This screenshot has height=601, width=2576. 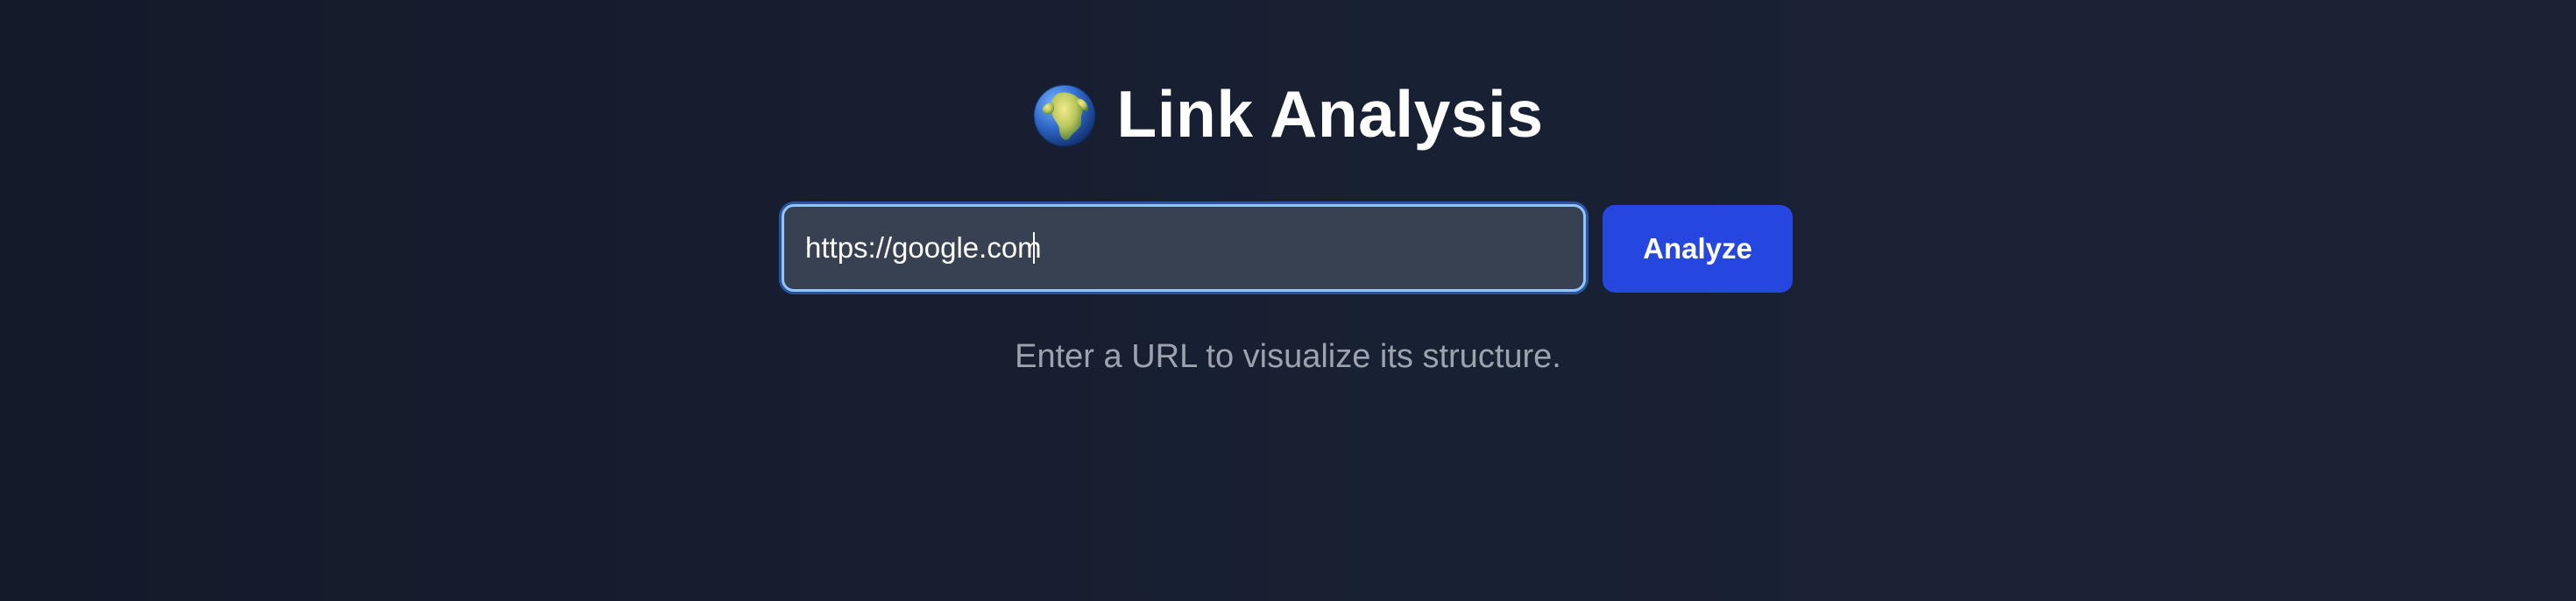 I want to click on analyze-button: Analyze, so click(x=1698, y=249).